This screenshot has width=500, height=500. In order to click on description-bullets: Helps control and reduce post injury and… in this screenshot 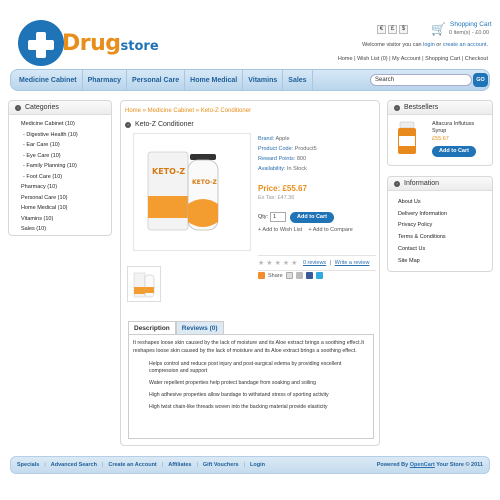, I will do `click(251, 386)`.